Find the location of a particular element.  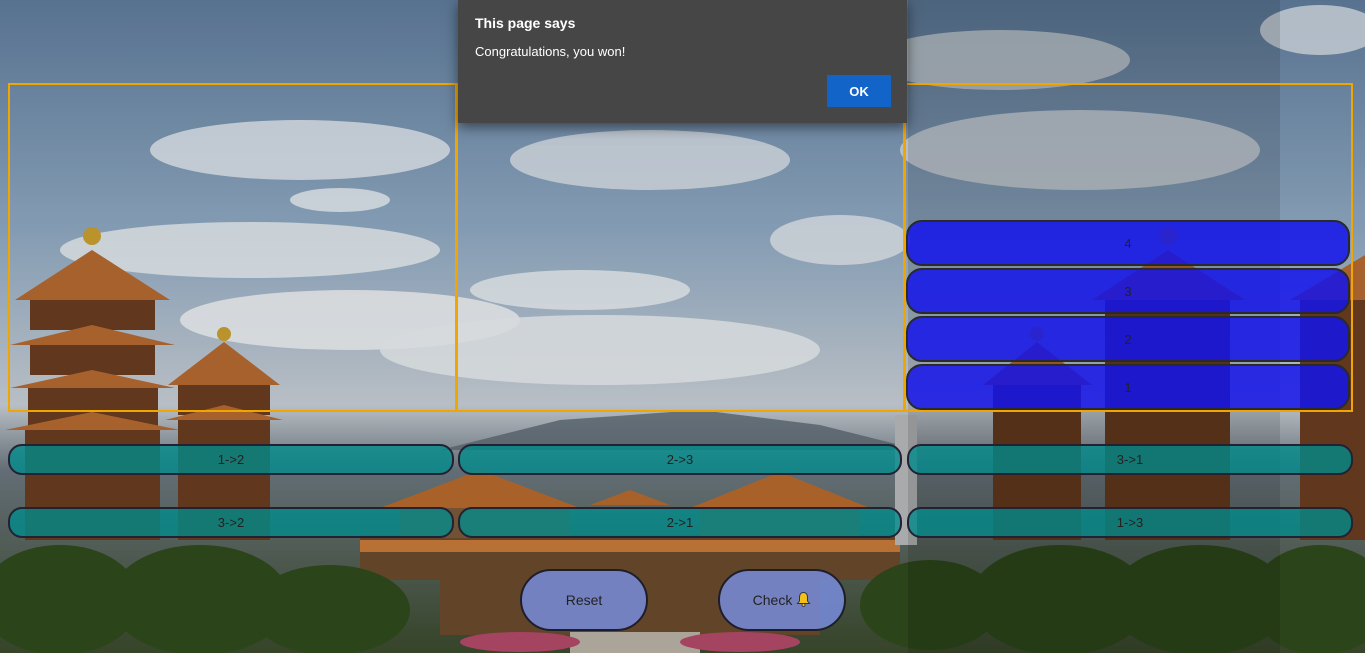

dialog-message: Congratulations, you won! is located at coordinates (550, 51).